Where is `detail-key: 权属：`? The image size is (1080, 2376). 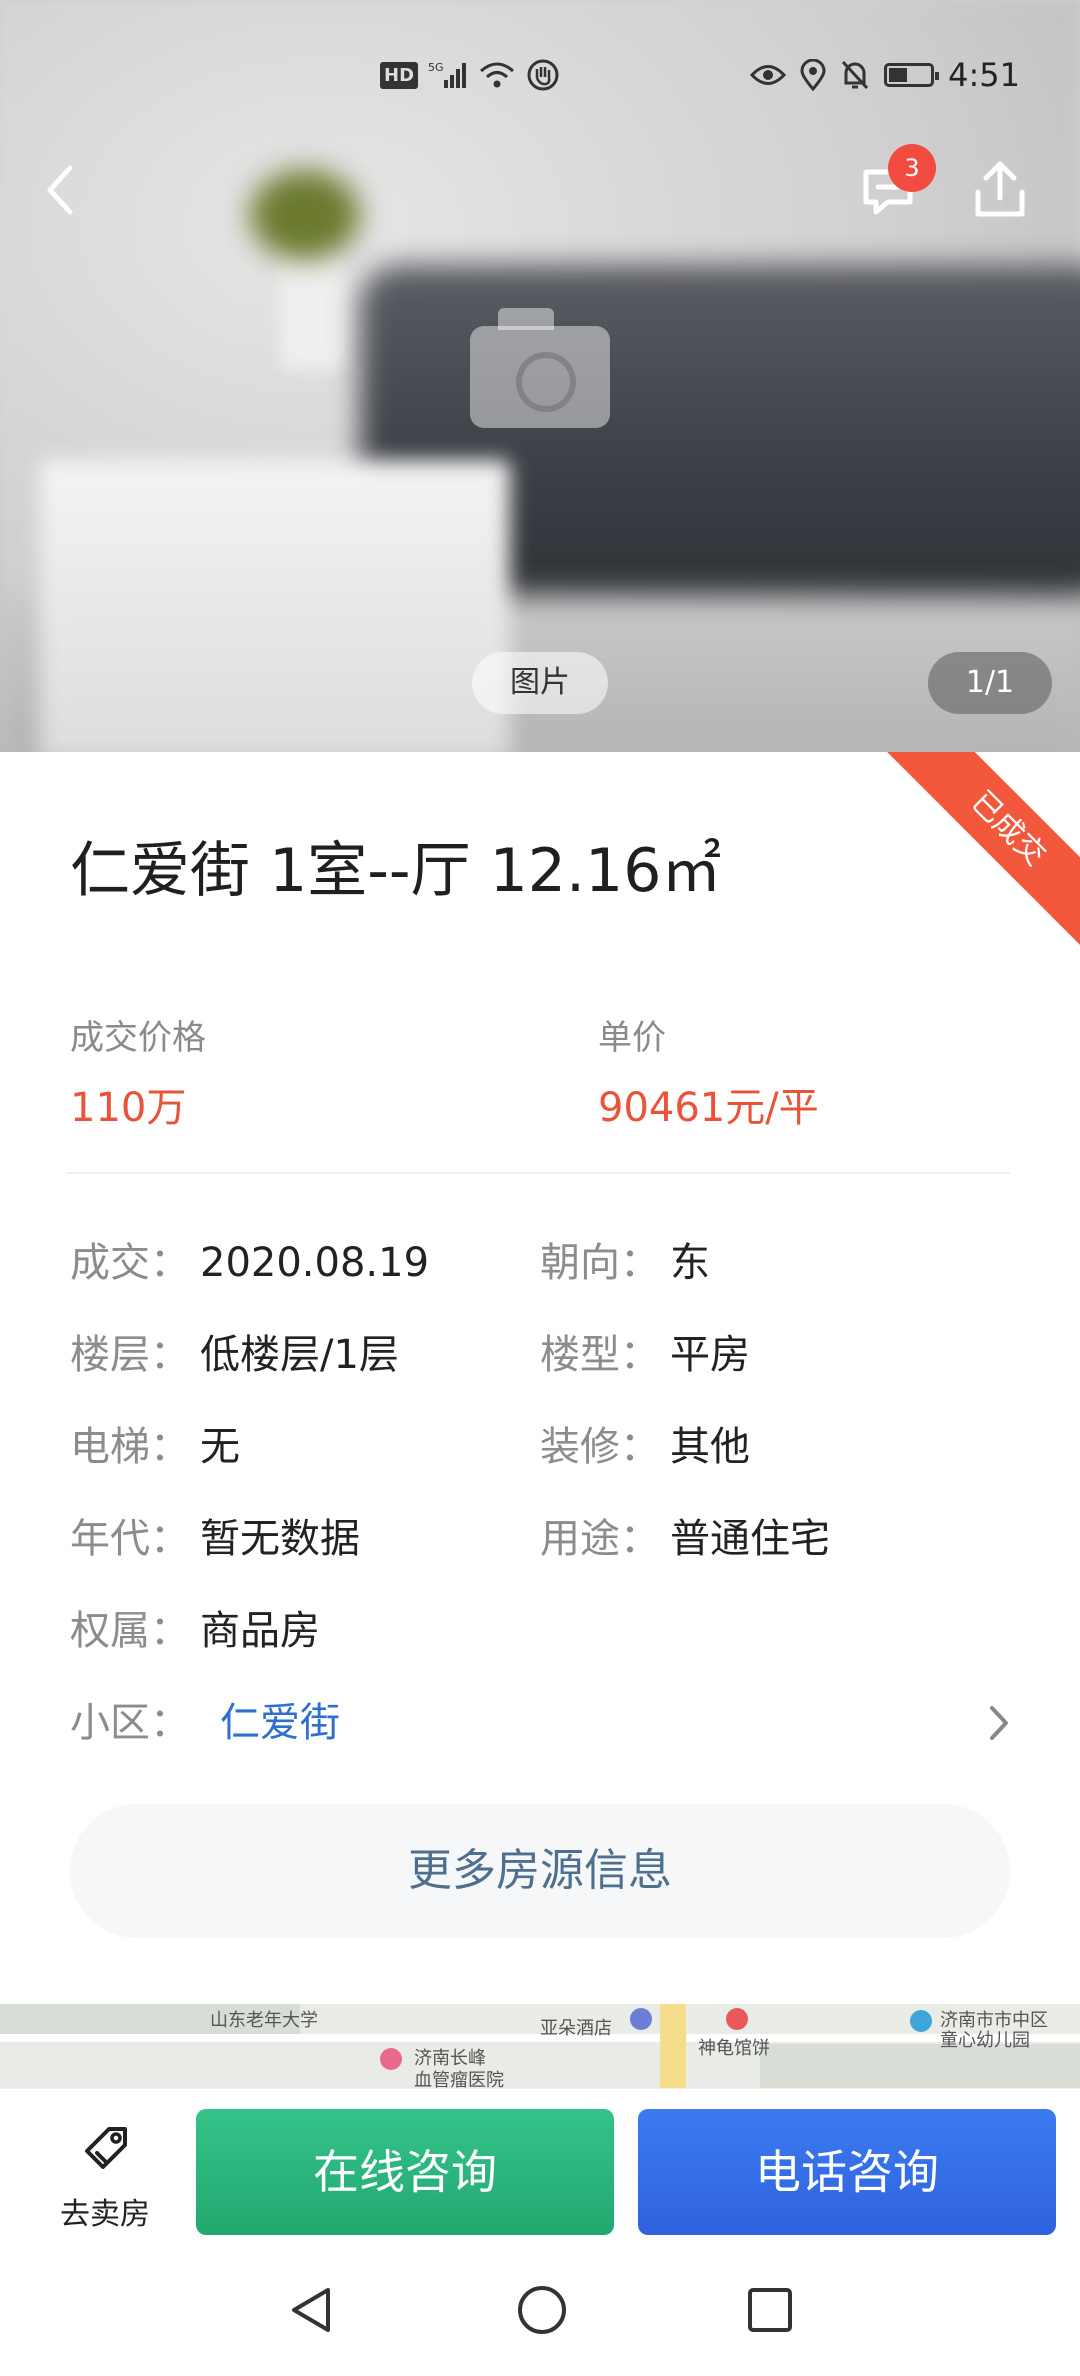
detail-key: 权属： is located at coordinates (130, 1631).